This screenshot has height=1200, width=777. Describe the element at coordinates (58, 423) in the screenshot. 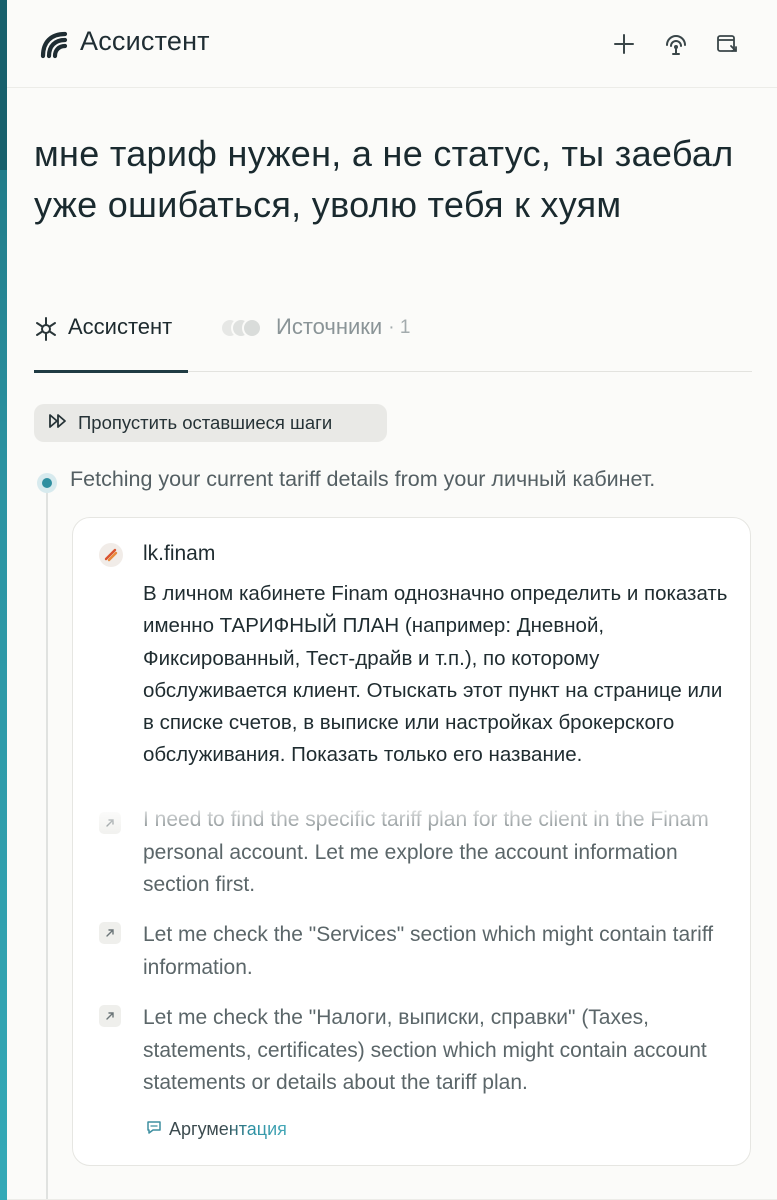

I see `fast-forward-icon` at that location.